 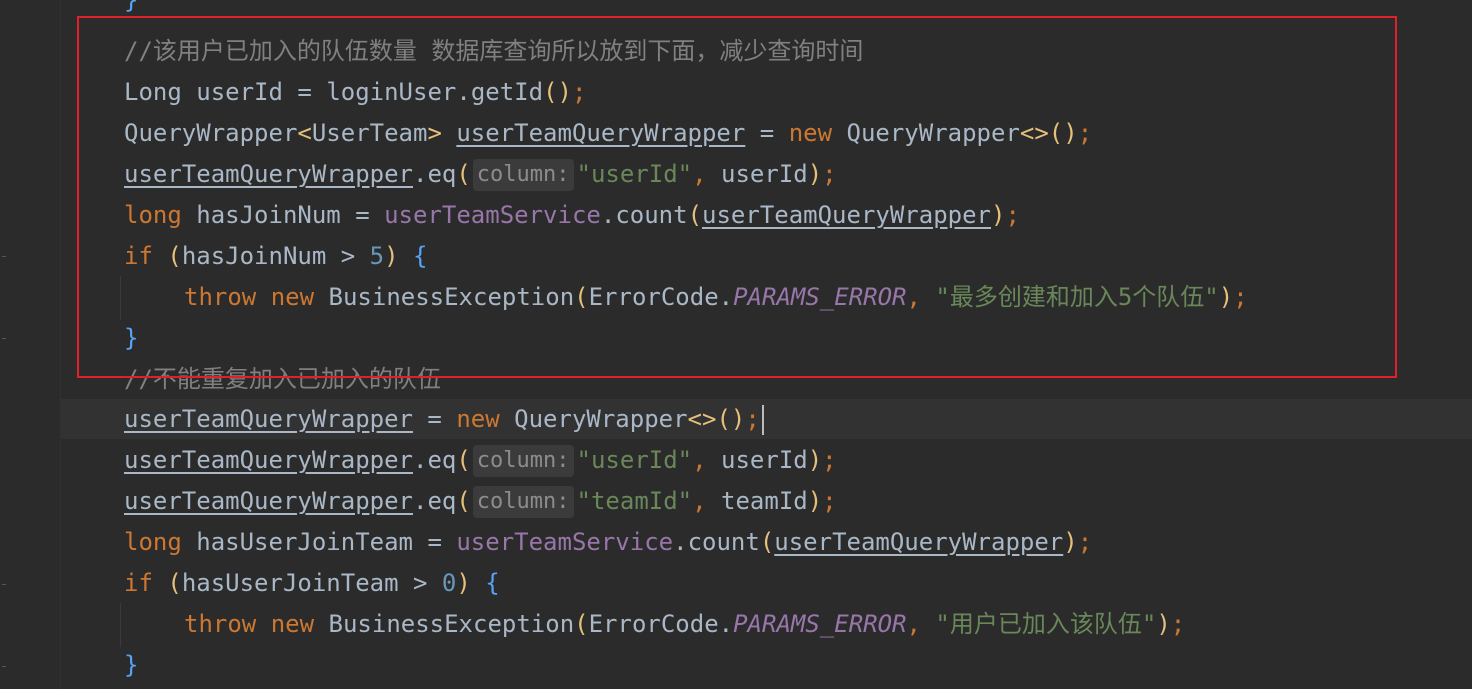 I want to click on class-name: UserTeam, so click(x=369, y=133).